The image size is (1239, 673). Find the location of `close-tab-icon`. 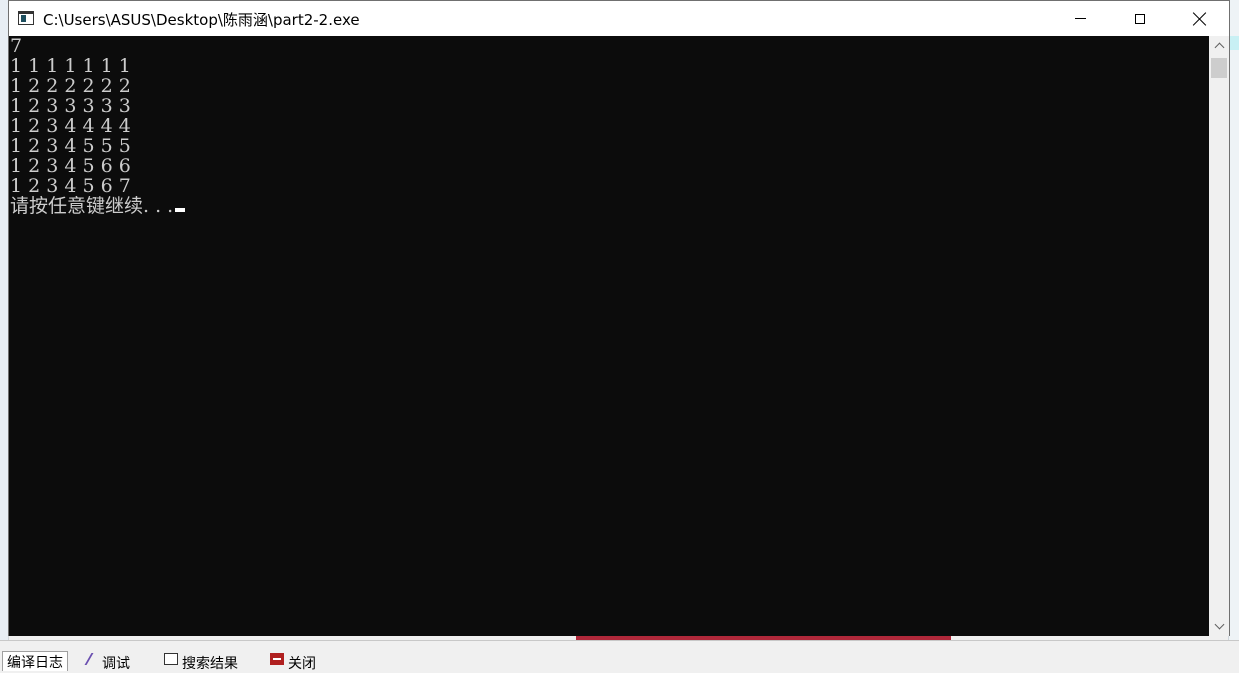

close-tab-icon is located at coordinates (277, 659).